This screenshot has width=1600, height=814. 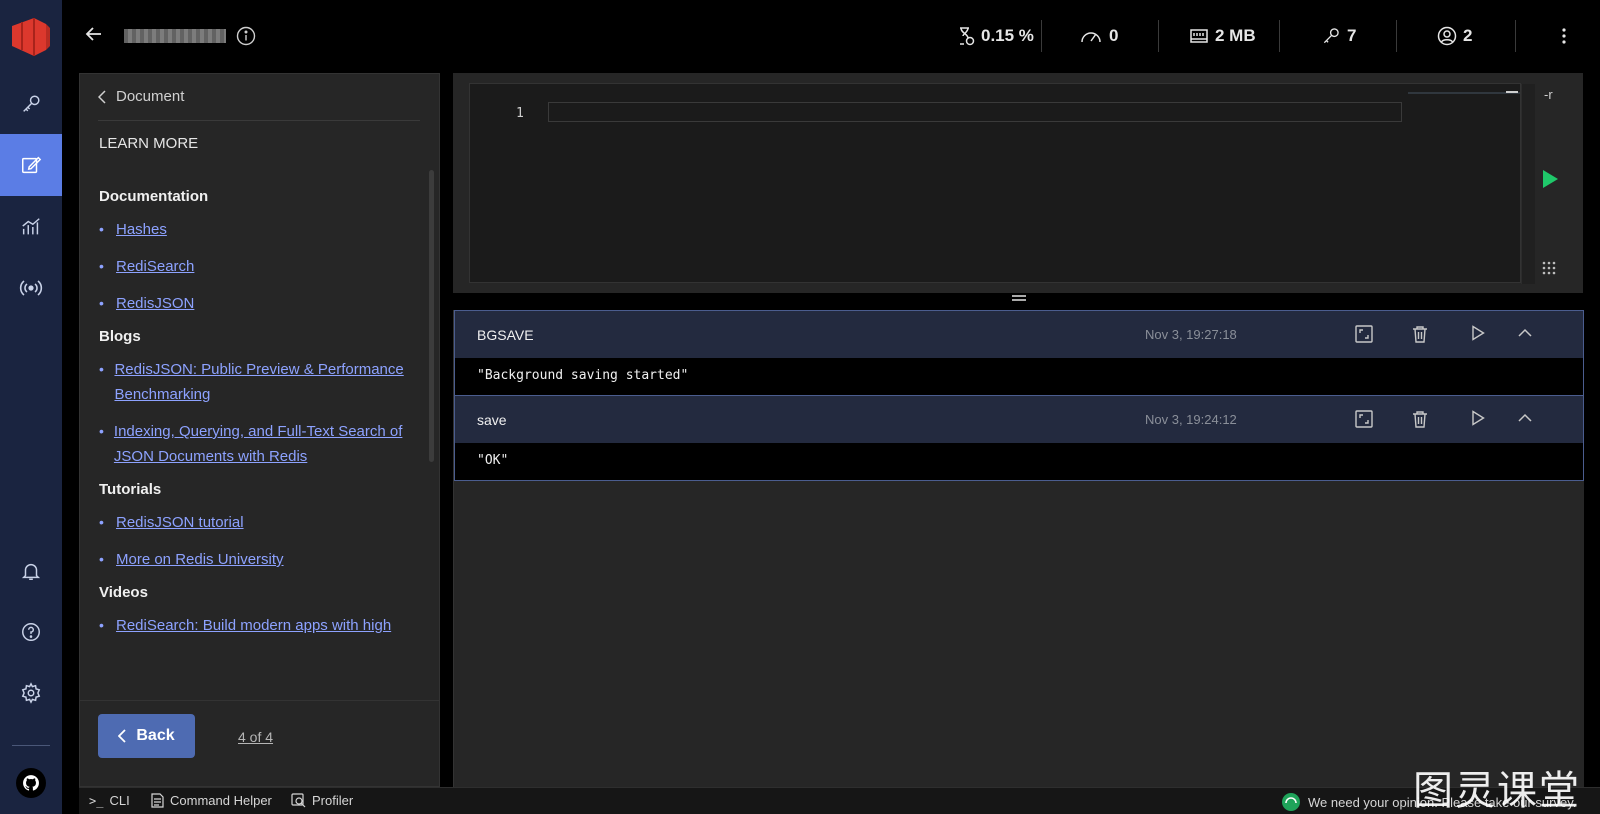 What do you see at coordinates (123, 592) in the screenshot?
I see `section-title: Videos` at bounding box center [123, 592].